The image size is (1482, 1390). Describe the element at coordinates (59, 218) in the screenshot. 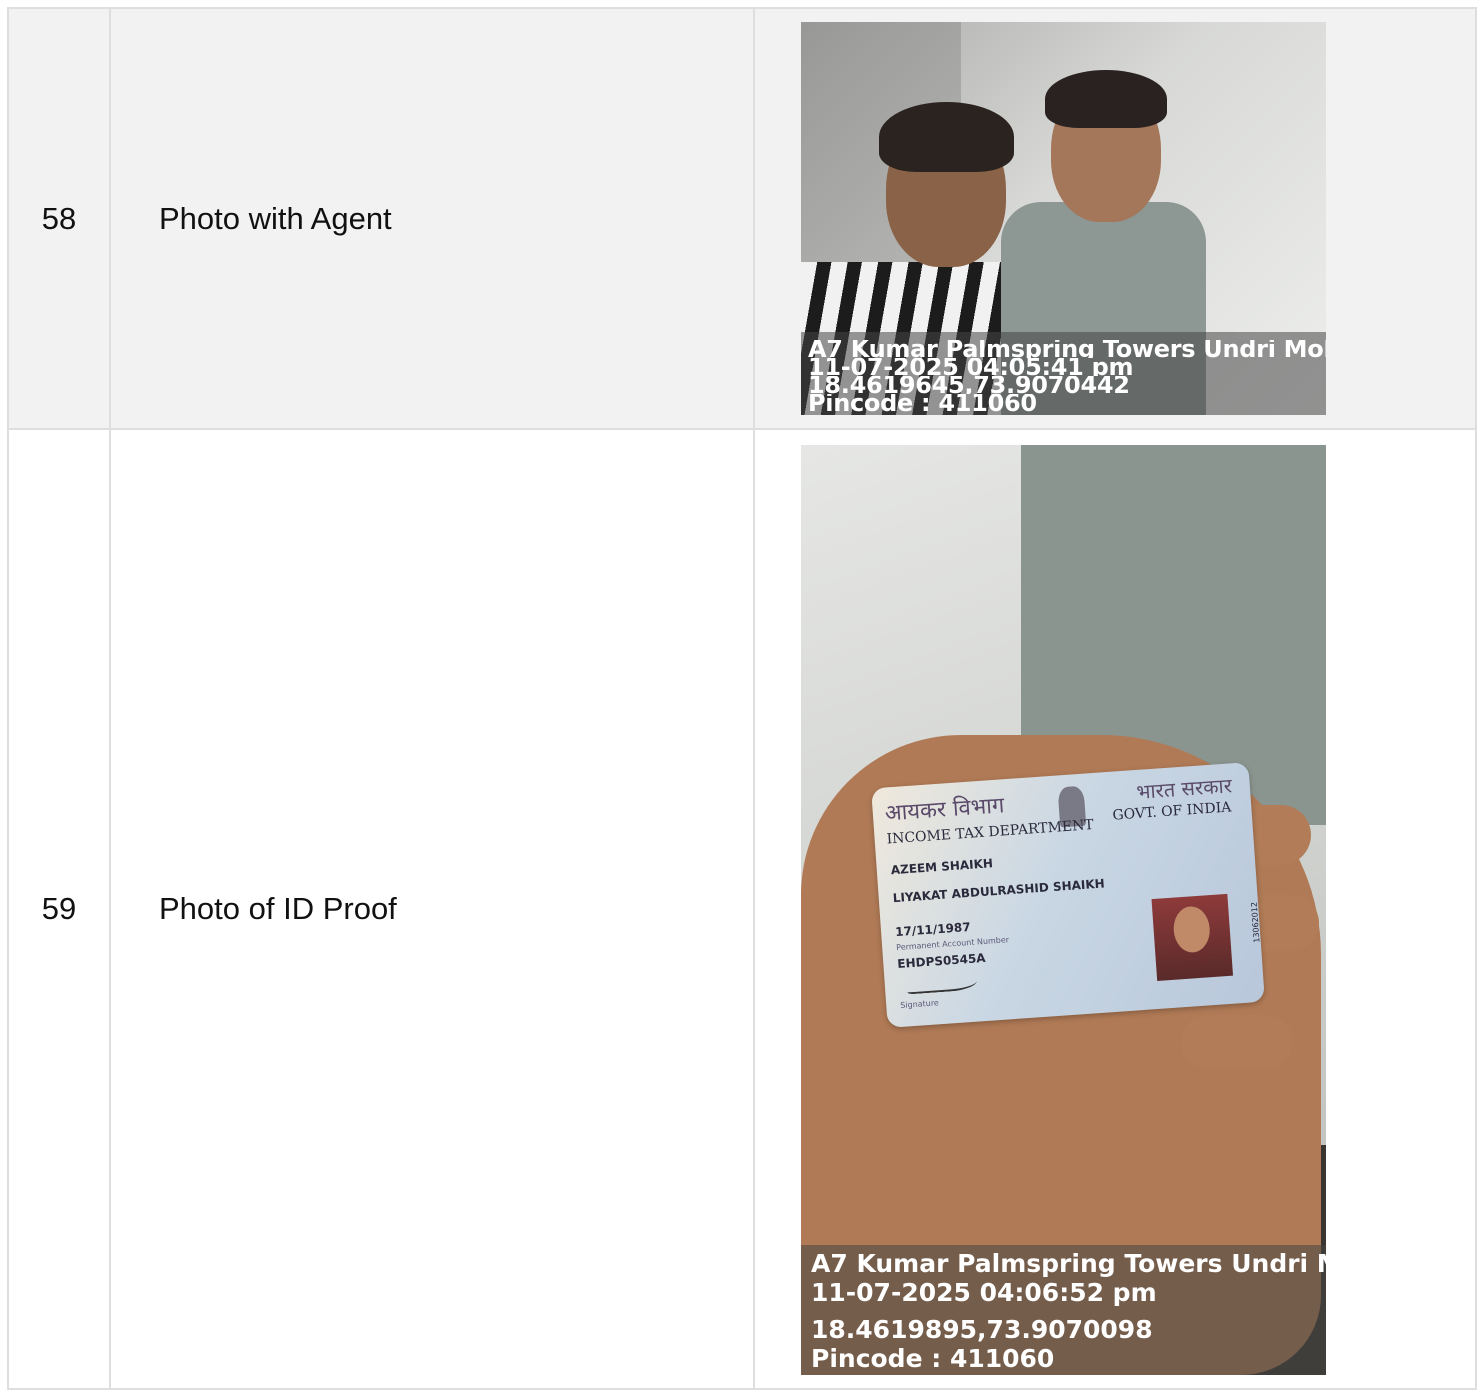

I see `row-number: 58` at that location.